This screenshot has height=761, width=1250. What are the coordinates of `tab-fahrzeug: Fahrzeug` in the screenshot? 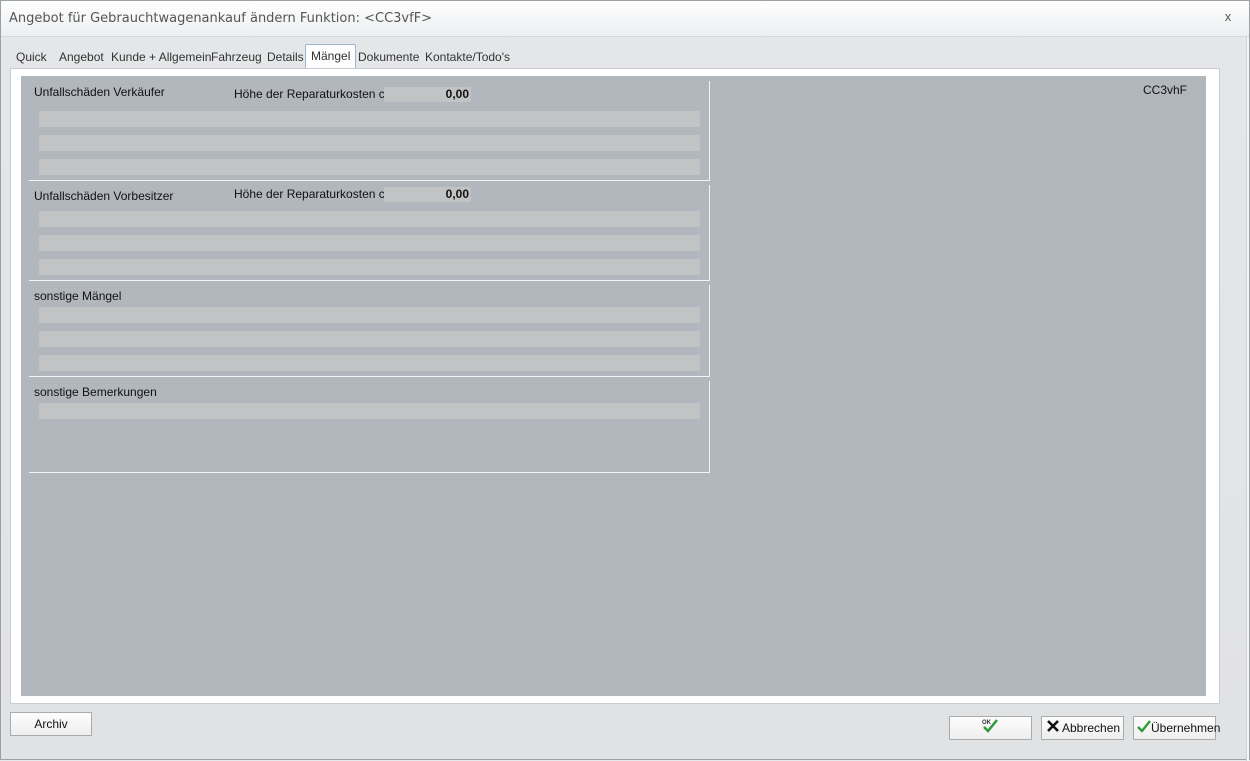 It's located at (236, 57).